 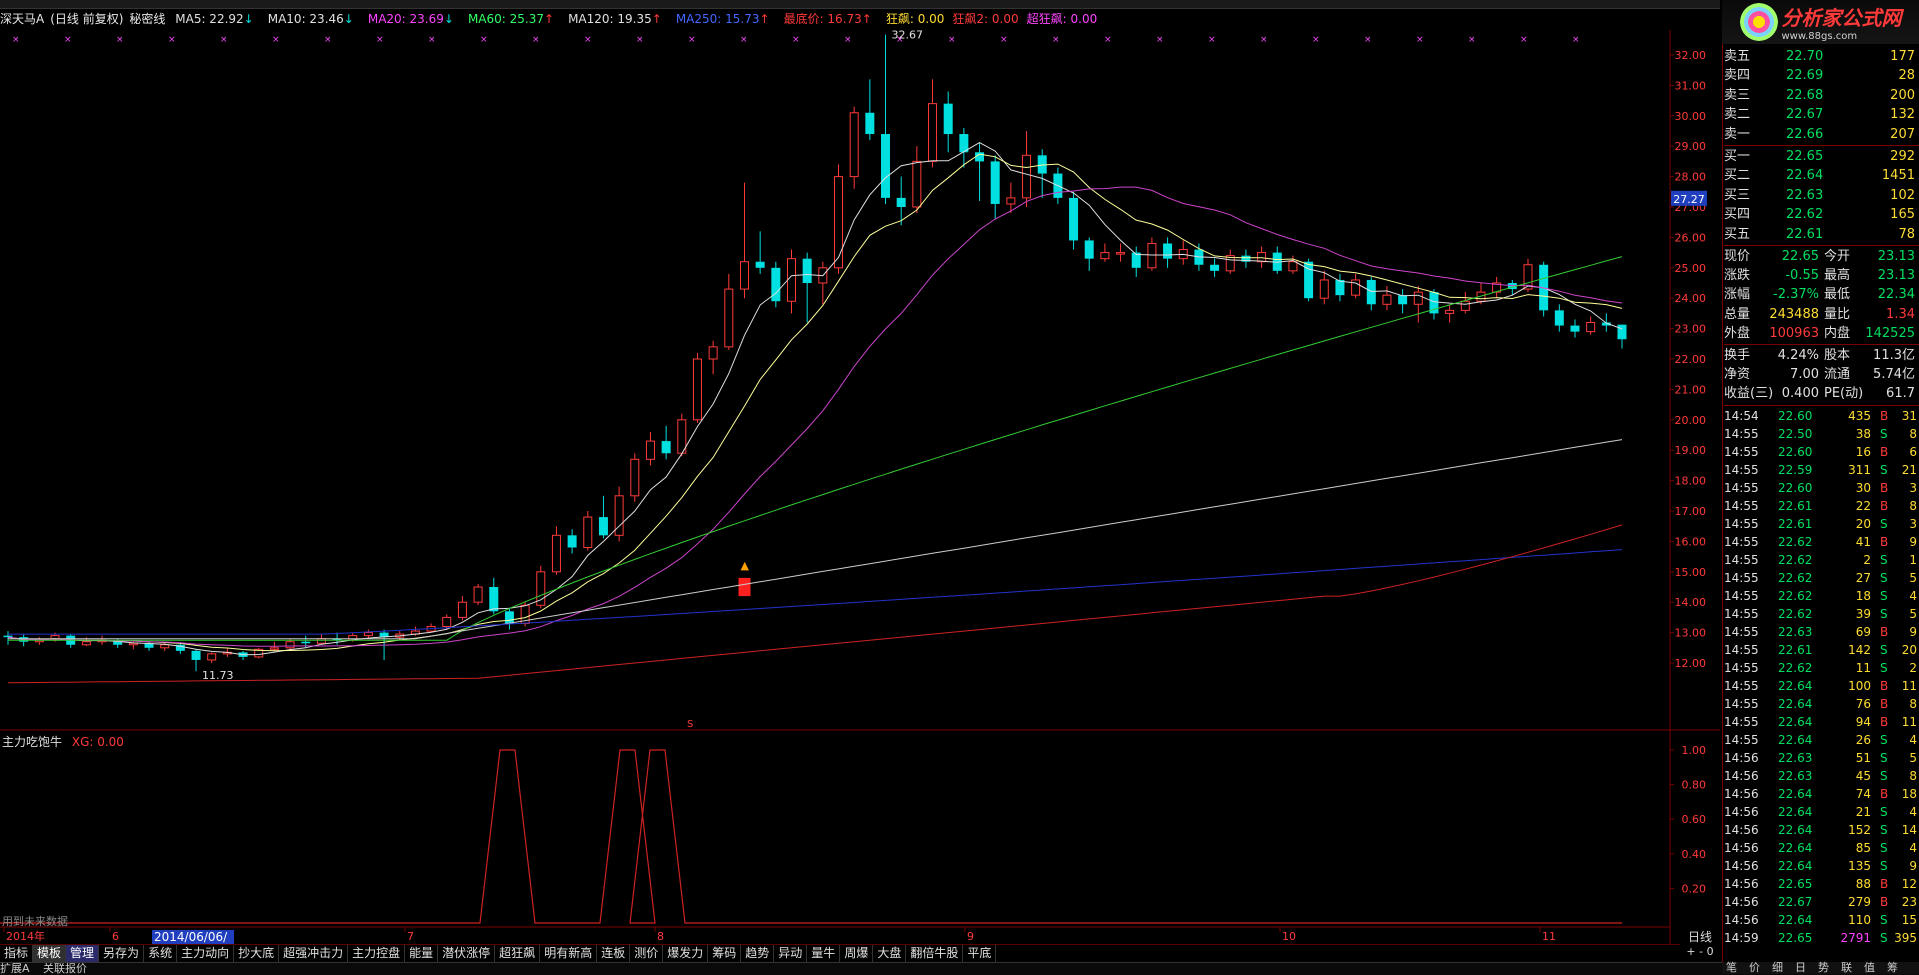 What do you see at coordinates (1837, 375) in the screenshot?
I see `stat-label: 流通` at bounding box center [1837, 375].